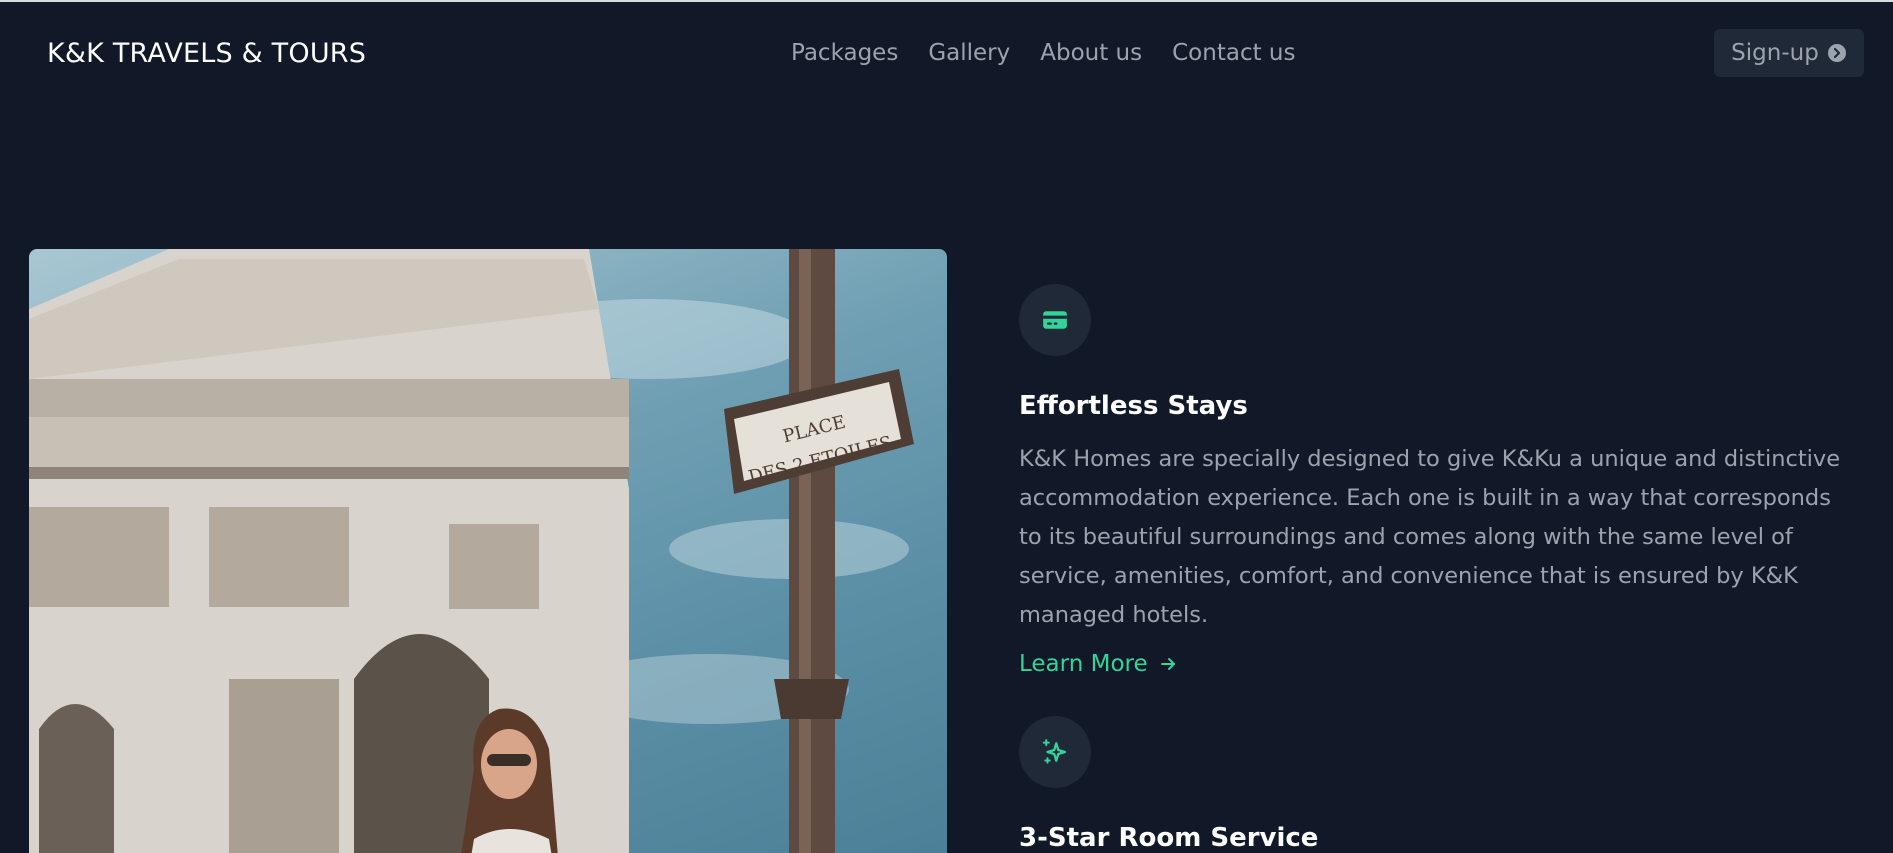 The width and height of the screenshot is (1893, 853). I want to click on feature-title: Effortless Stays, so click(1133, 406).